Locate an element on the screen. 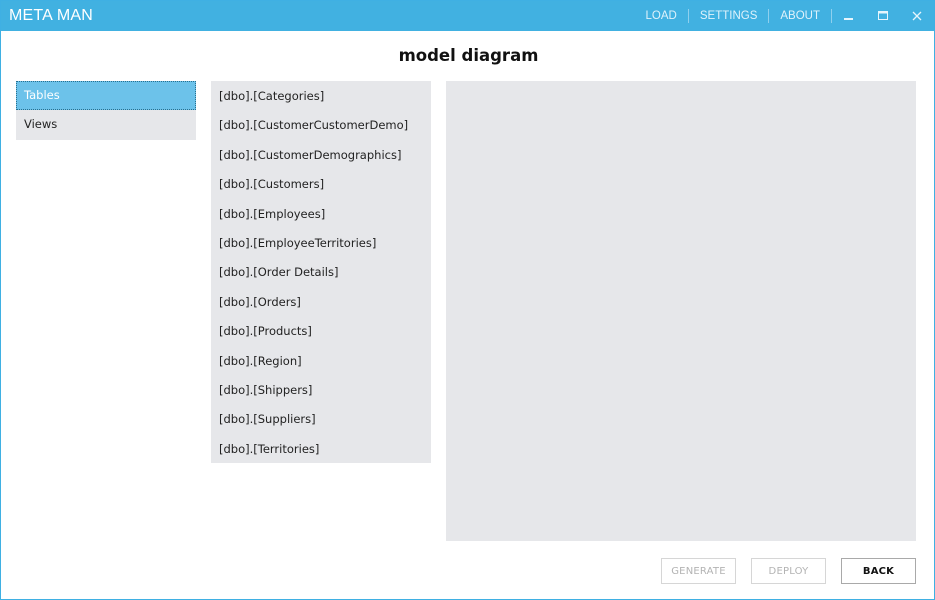 This screenshot has width=935, height=600. close-icon is located at coordinates (917, 16).